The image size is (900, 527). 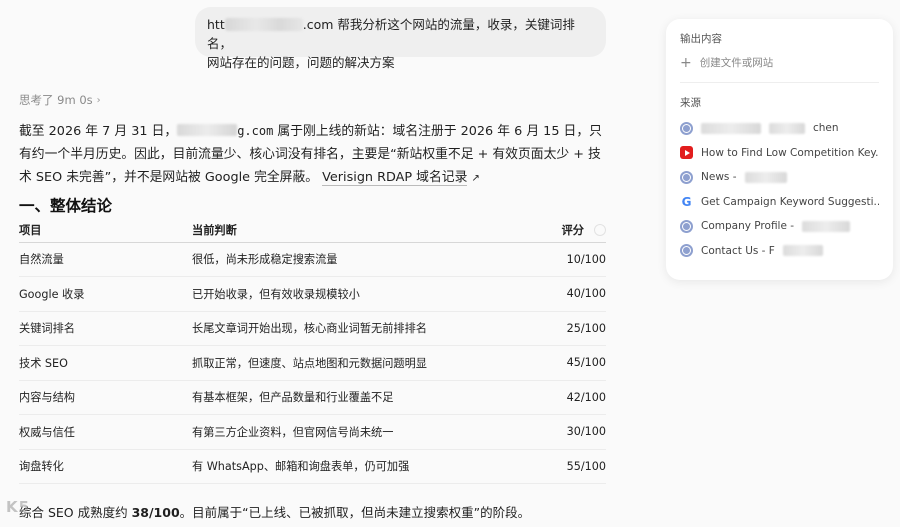 I want to click on youtube-icon, so click(x=686, y=153).